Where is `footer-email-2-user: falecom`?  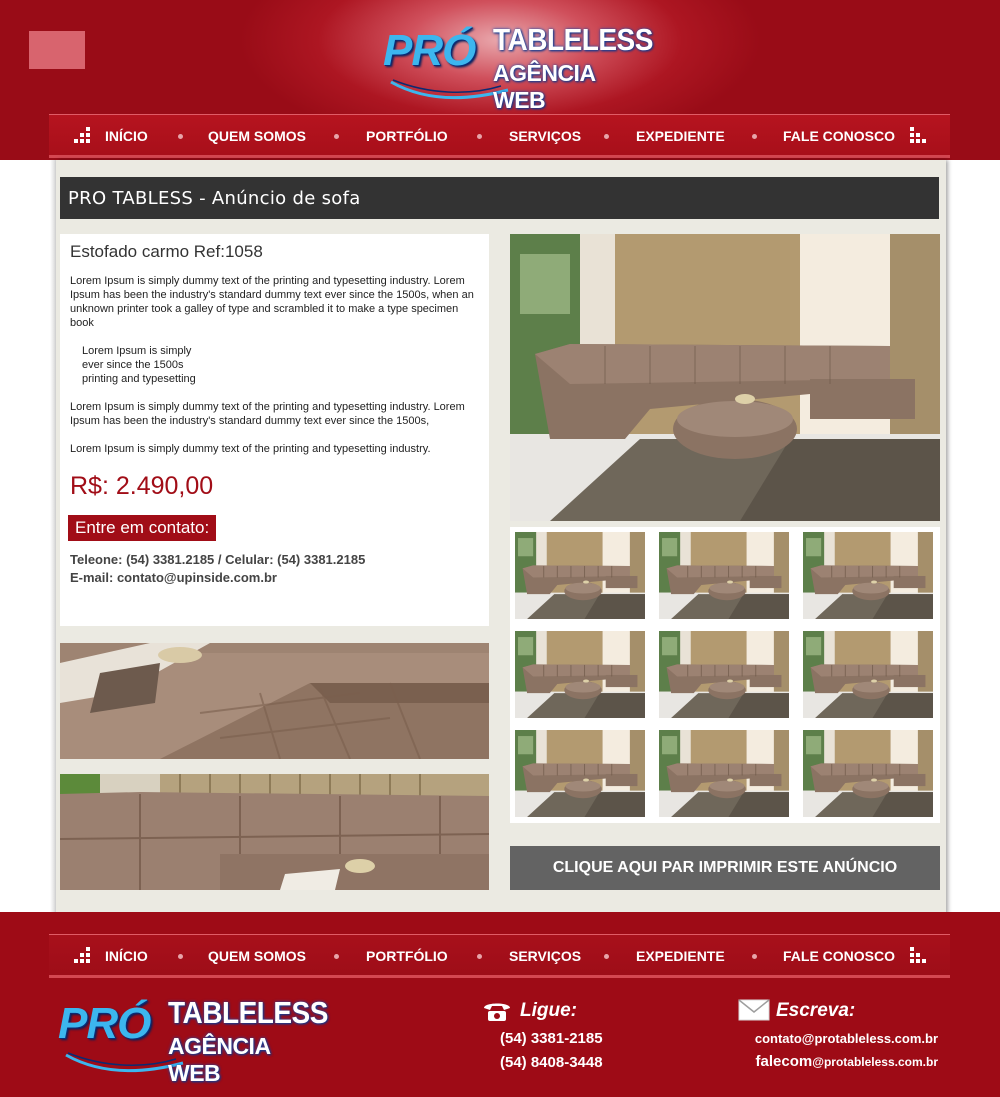
footer-email-2-user: falecom is located at coordinates (784, 1061).